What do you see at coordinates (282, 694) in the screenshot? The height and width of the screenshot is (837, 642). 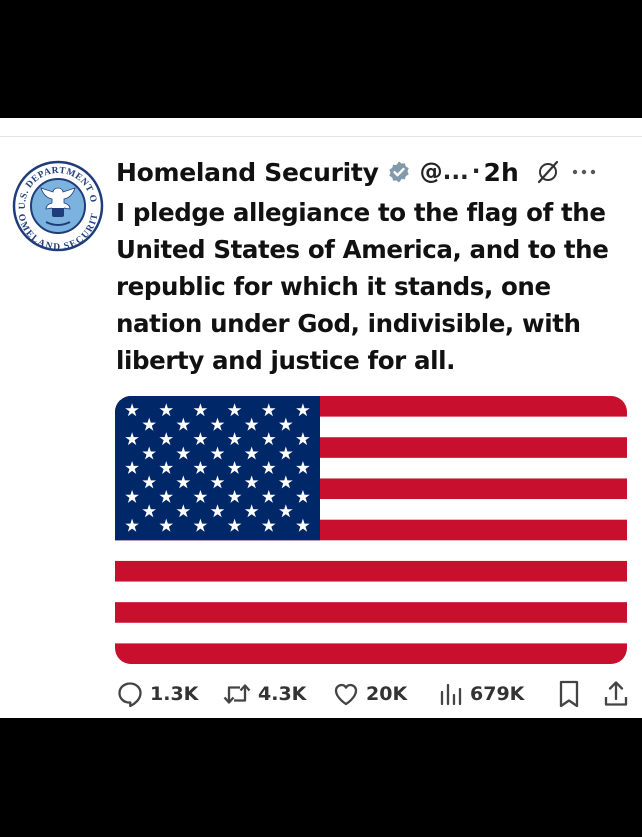 I see `repost-count: 4.3K` at bounding box center [282, 694].